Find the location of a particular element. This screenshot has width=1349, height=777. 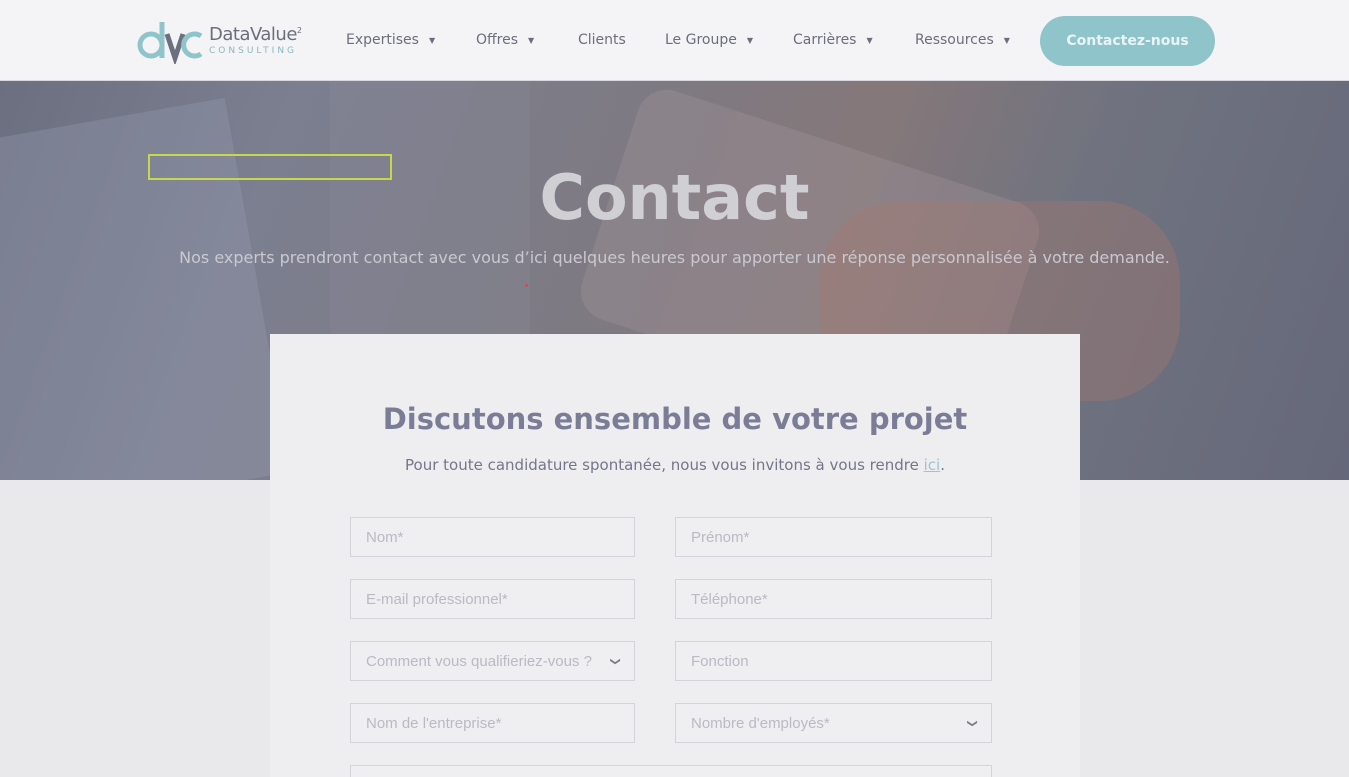

email-placeholder: E-mail professionnel* is located at coordinates (437, 599).